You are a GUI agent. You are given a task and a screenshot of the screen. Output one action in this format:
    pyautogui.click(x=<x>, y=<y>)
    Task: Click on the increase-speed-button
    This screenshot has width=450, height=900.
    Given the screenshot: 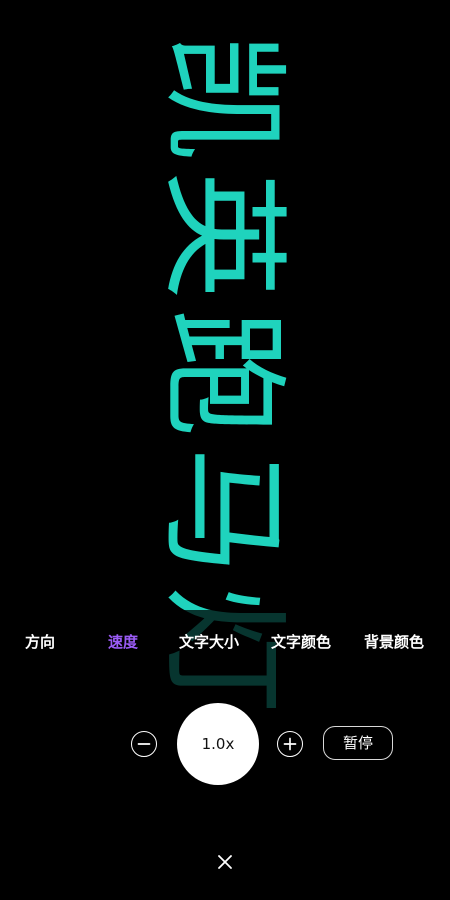 What is the action you would take?
    pyautogui.click(x=290, y=744)
    